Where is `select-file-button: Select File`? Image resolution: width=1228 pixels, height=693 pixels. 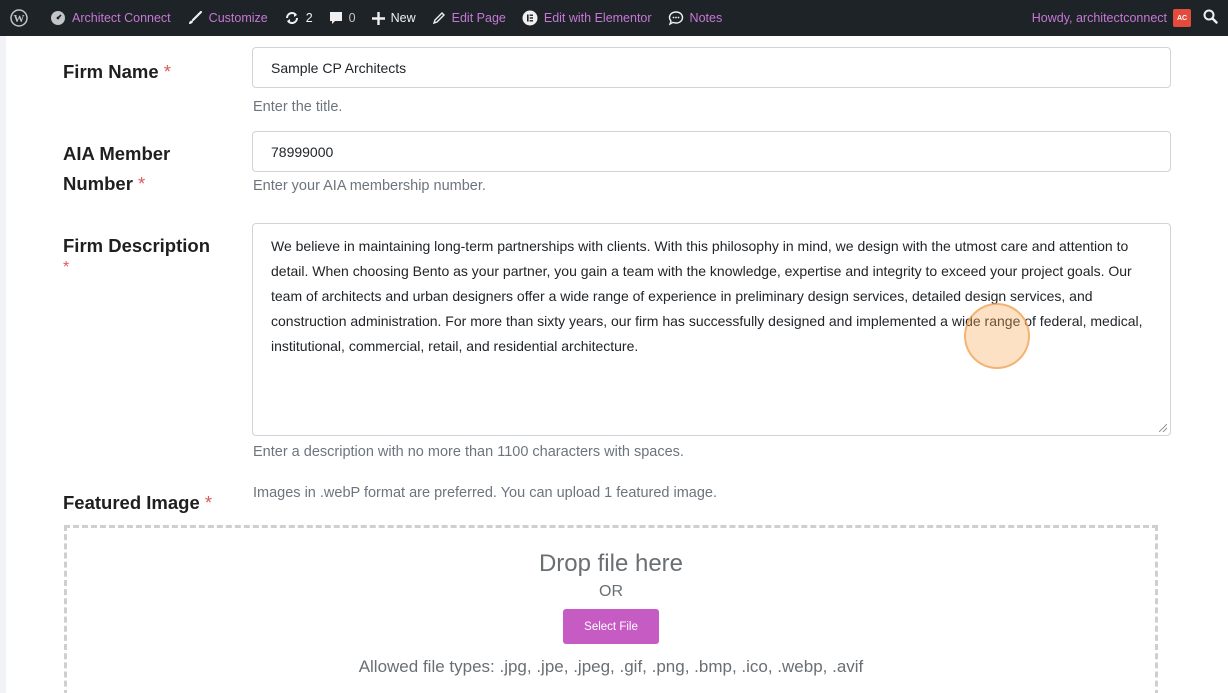 select-file-button: Select File is located at coordinates (611, 626).